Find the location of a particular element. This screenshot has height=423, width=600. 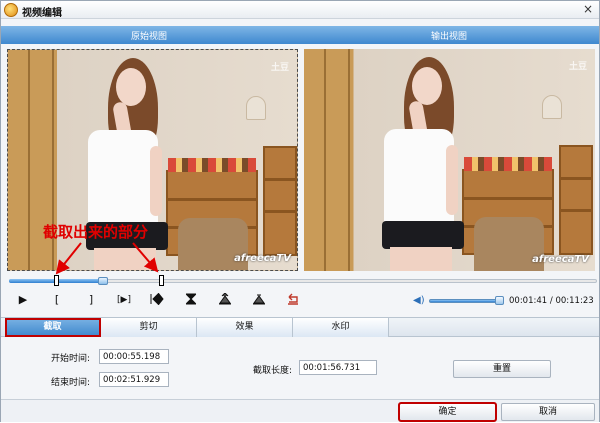

trim-length-label: 截取长度: is located at coordinates (273, 371).